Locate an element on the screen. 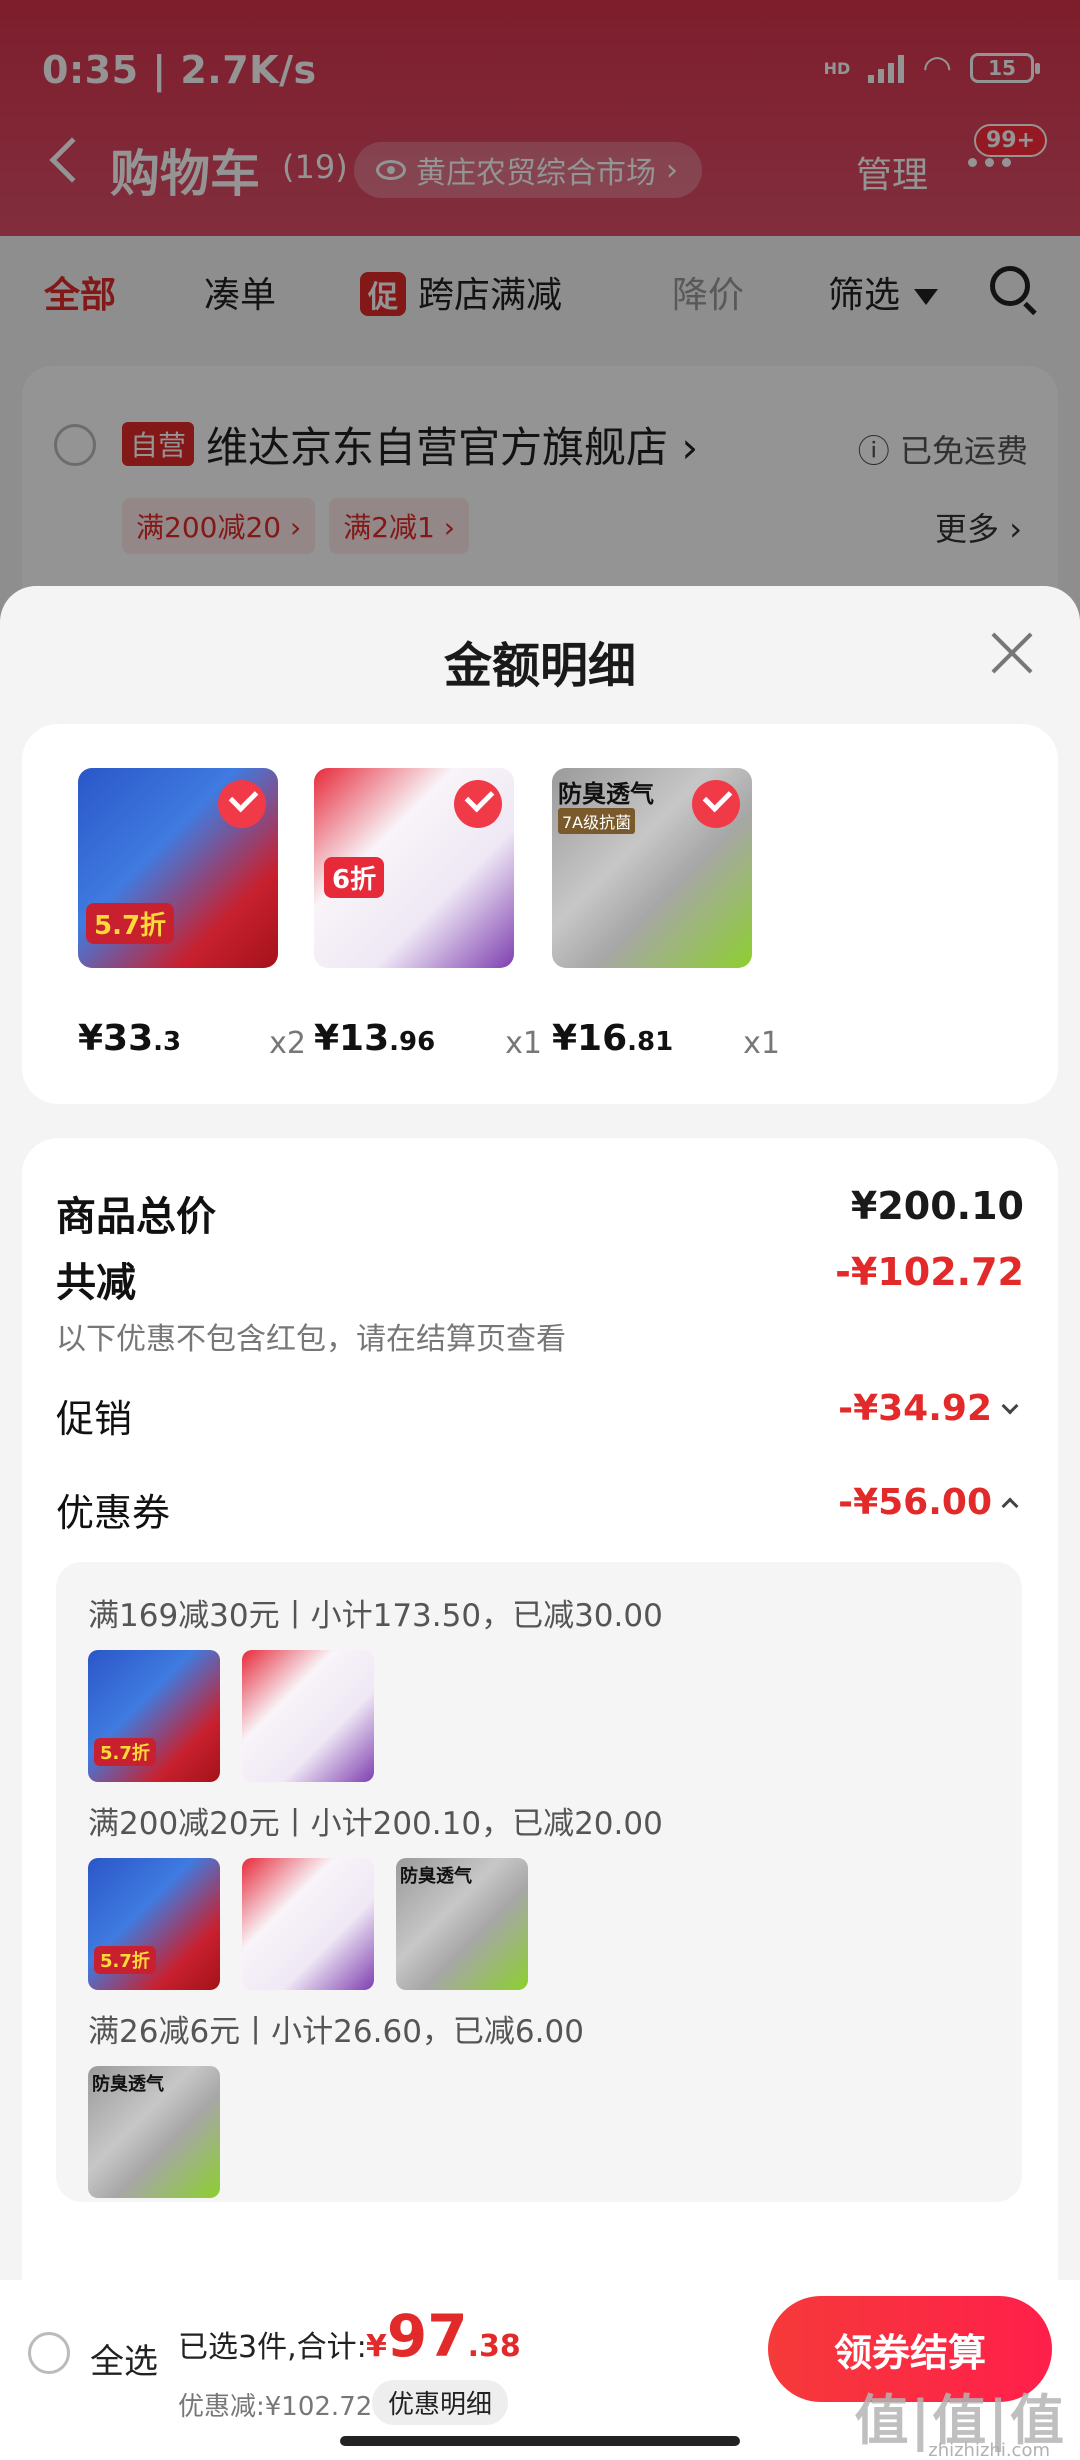  chevron-up-icon is located at coordinates (1010, 1506).